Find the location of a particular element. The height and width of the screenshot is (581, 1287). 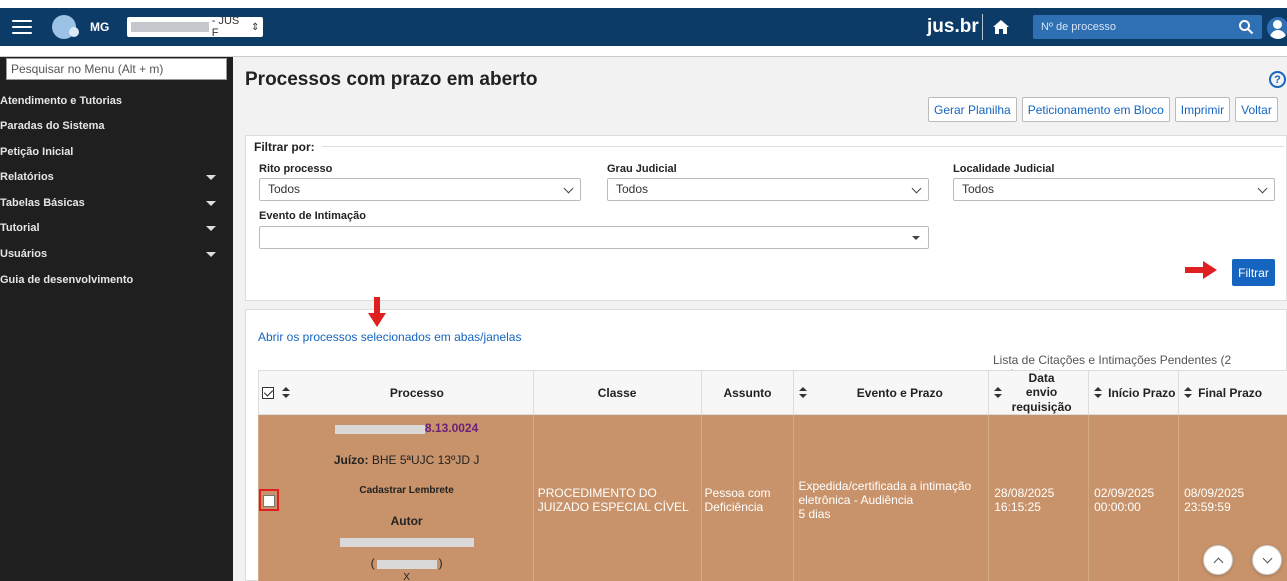

org-selector: - JUS F ⇕ is located at coordinates (195, 27).